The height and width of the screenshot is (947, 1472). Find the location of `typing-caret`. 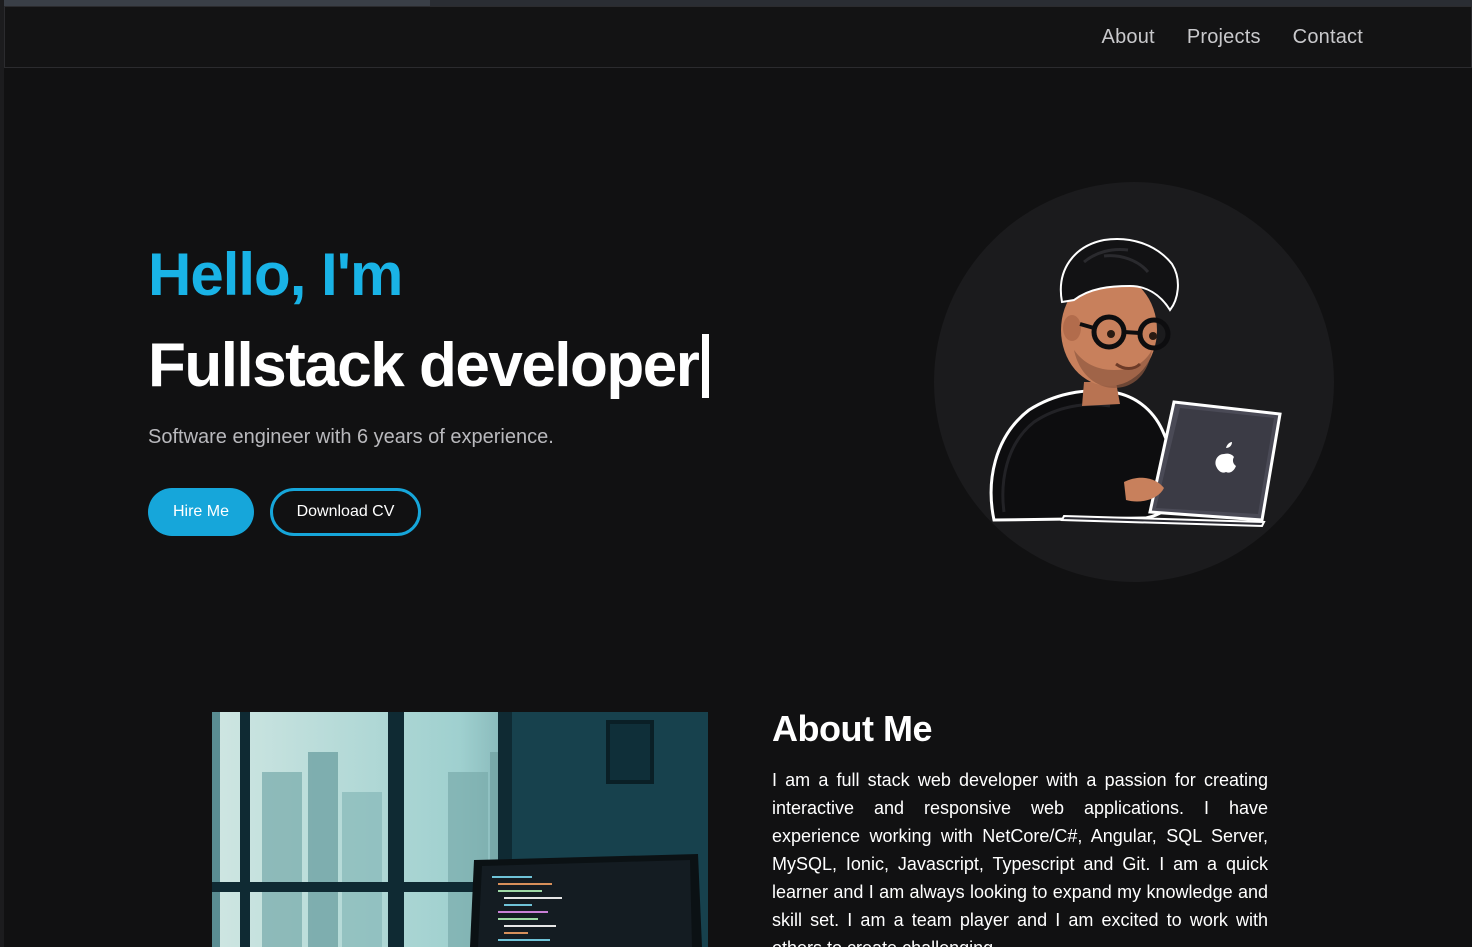

typing-caret is located at coordinates (706, 365).